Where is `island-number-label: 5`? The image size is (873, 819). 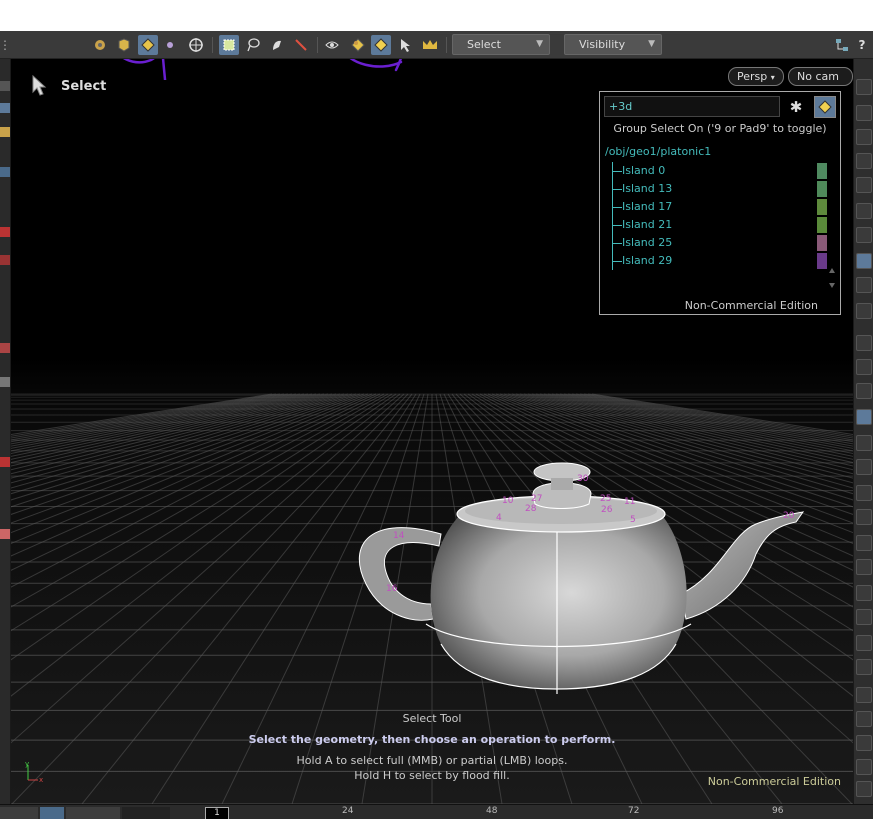
island-number-label: 5 is located at coordinates (633, 520).